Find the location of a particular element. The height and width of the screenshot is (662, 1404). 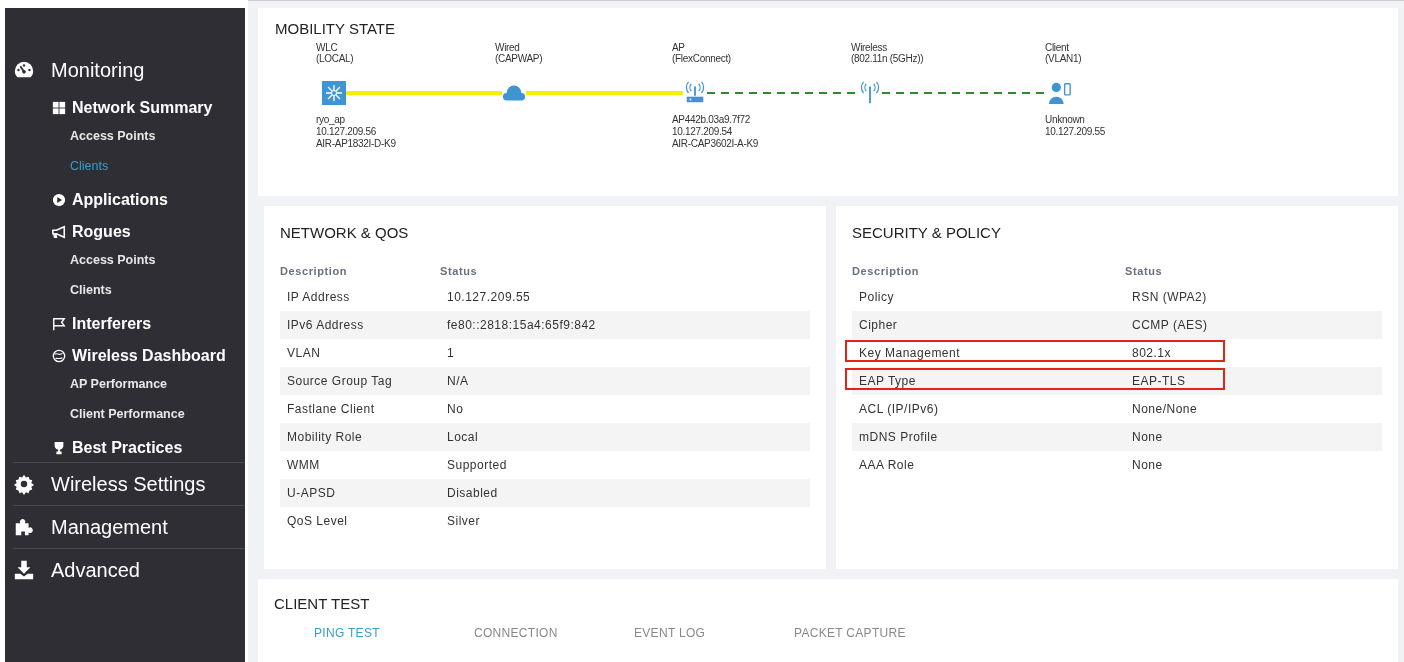

table-cell-text: VLAN is located at coordinates (303, 353).